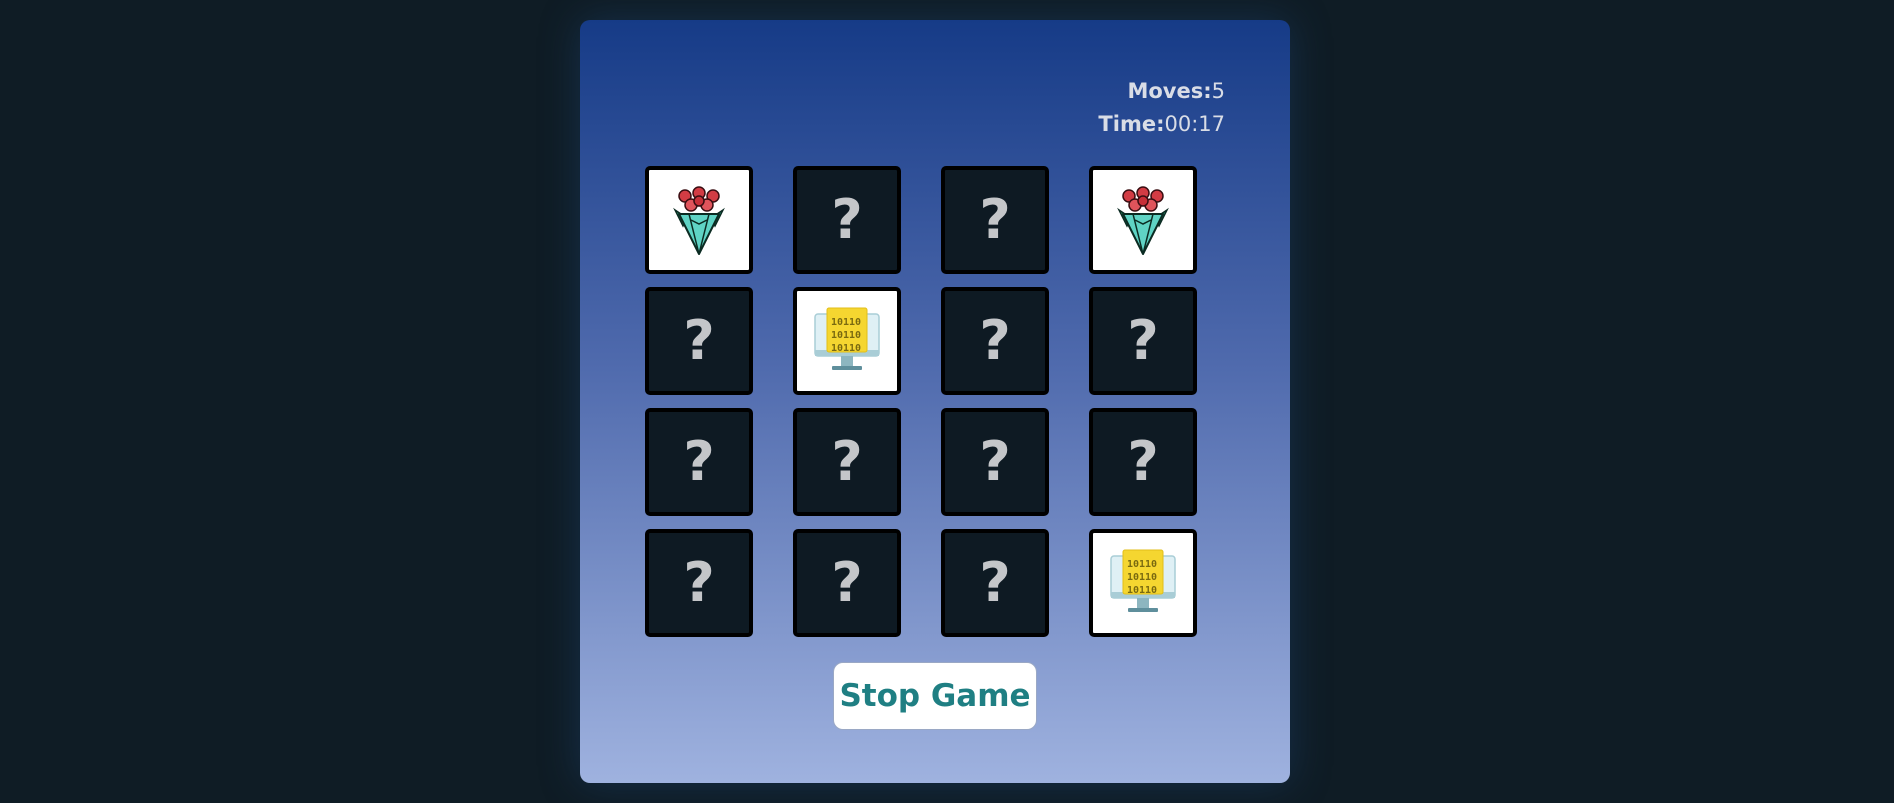 Image resolution: width=1894 pixels, height=803 pixels. What do you see at coordinates (1218, 91) in the screenshot?
I see `moves-value: 5` at bounding box center [1218, 91].